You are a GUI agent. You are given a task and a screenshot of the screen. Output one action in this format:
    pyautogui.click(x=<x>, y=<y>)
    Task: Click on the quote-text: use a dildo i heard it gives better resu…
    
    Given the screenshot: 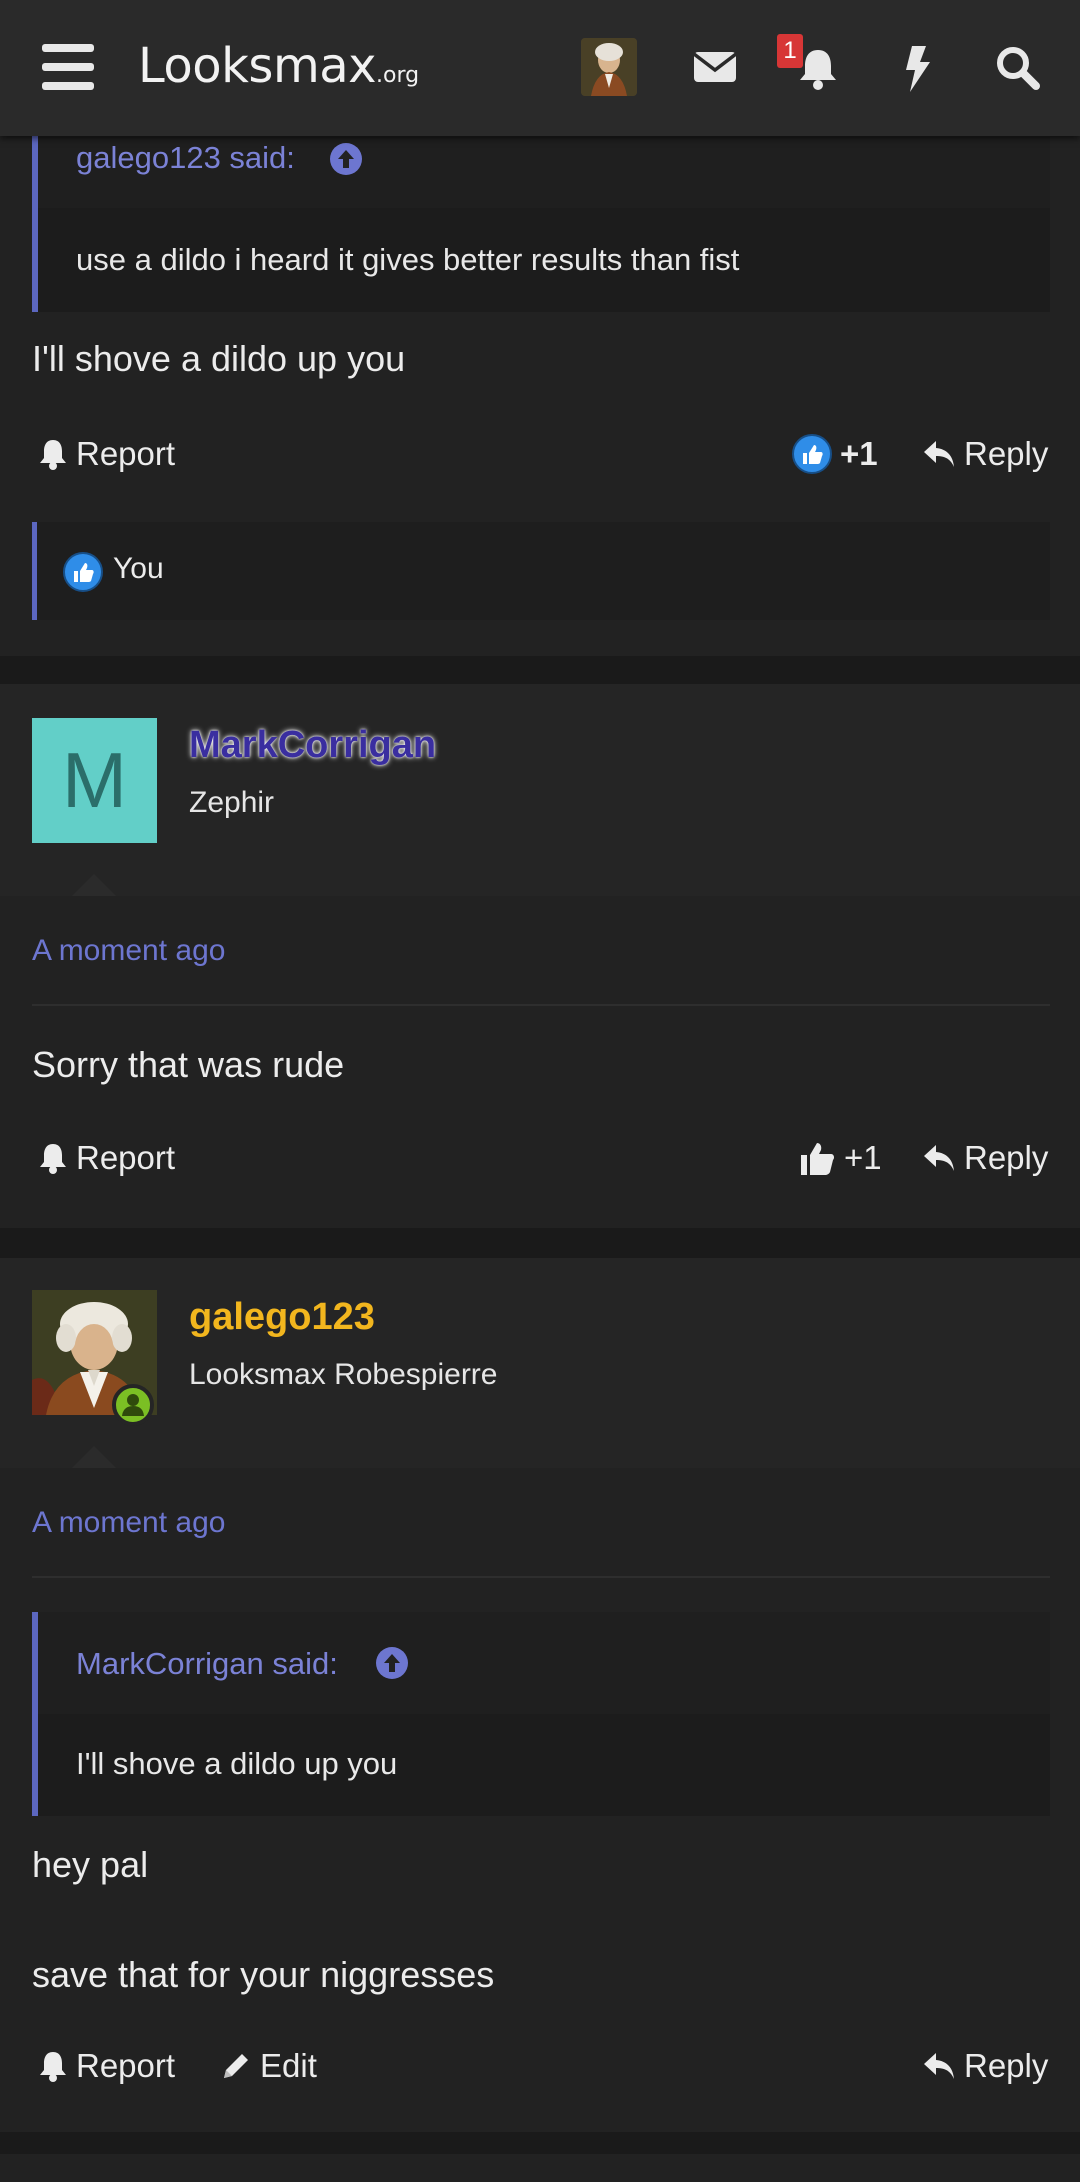 What is the action you would take?
    pyautogui.click(x=408, y=259)
    